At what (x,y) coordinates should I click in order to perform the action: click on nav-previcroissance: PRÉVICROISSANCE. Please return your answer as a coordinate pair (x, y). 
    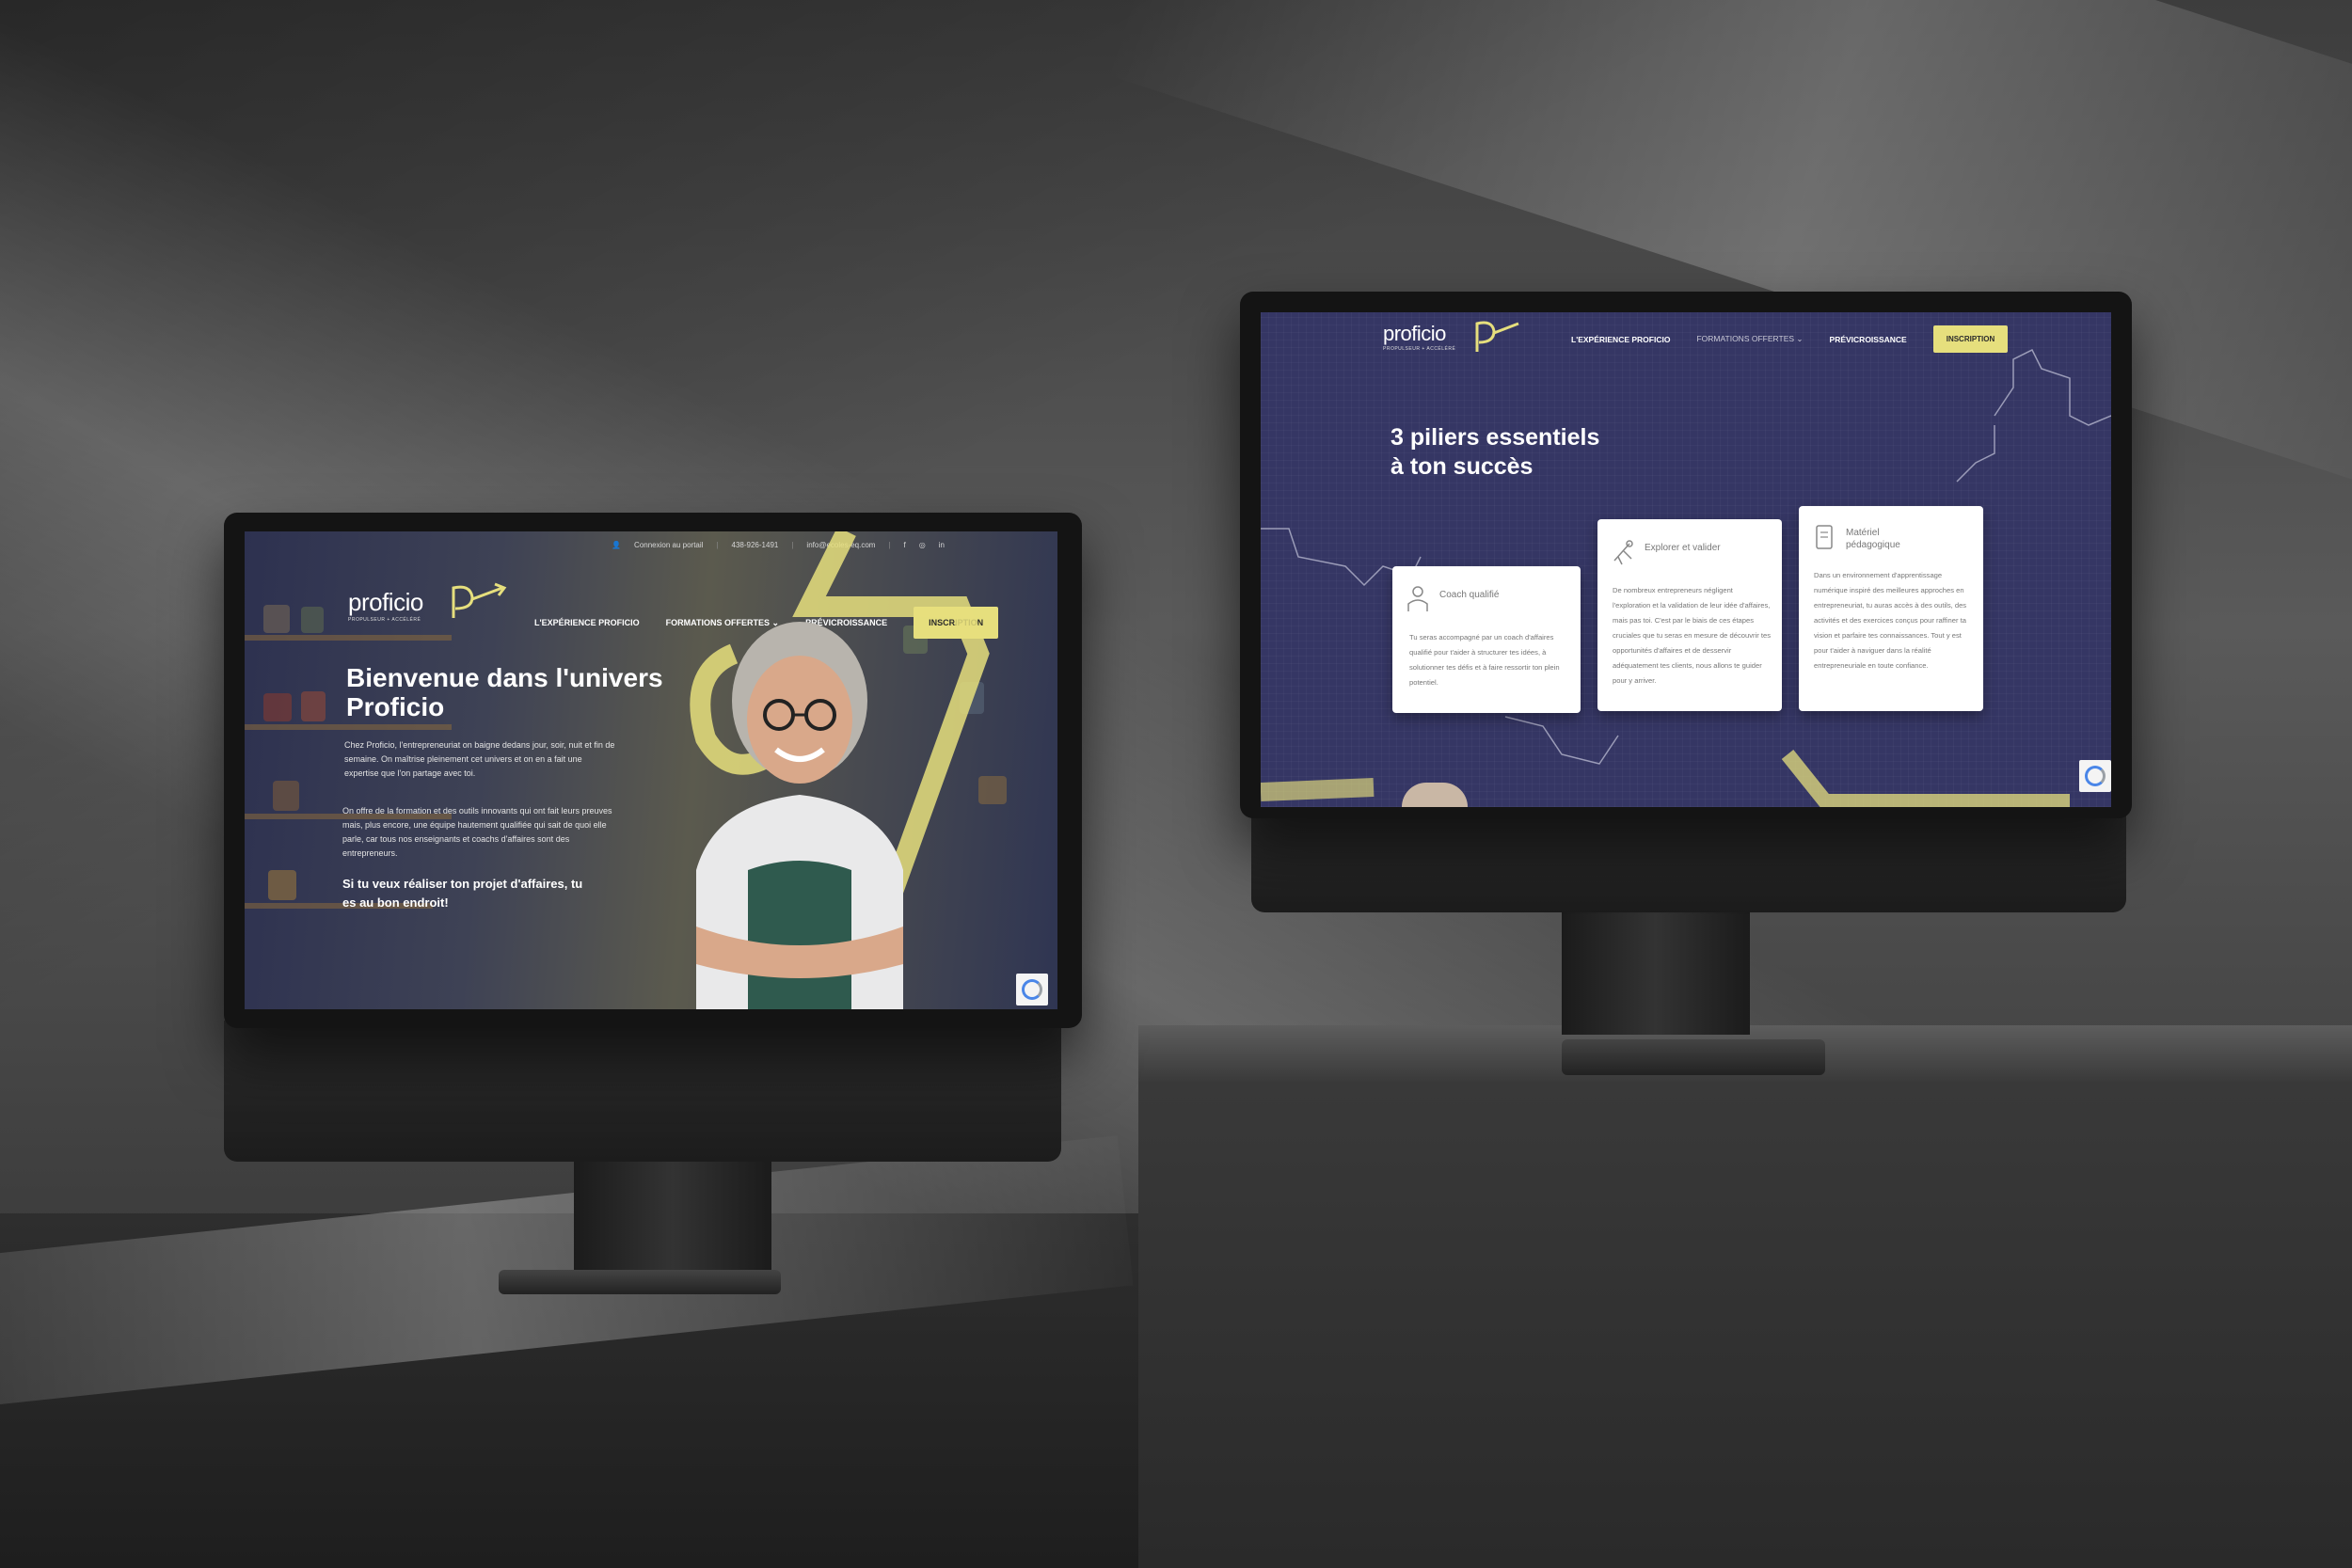
    Looking at the image, I should click on (1868, 339).